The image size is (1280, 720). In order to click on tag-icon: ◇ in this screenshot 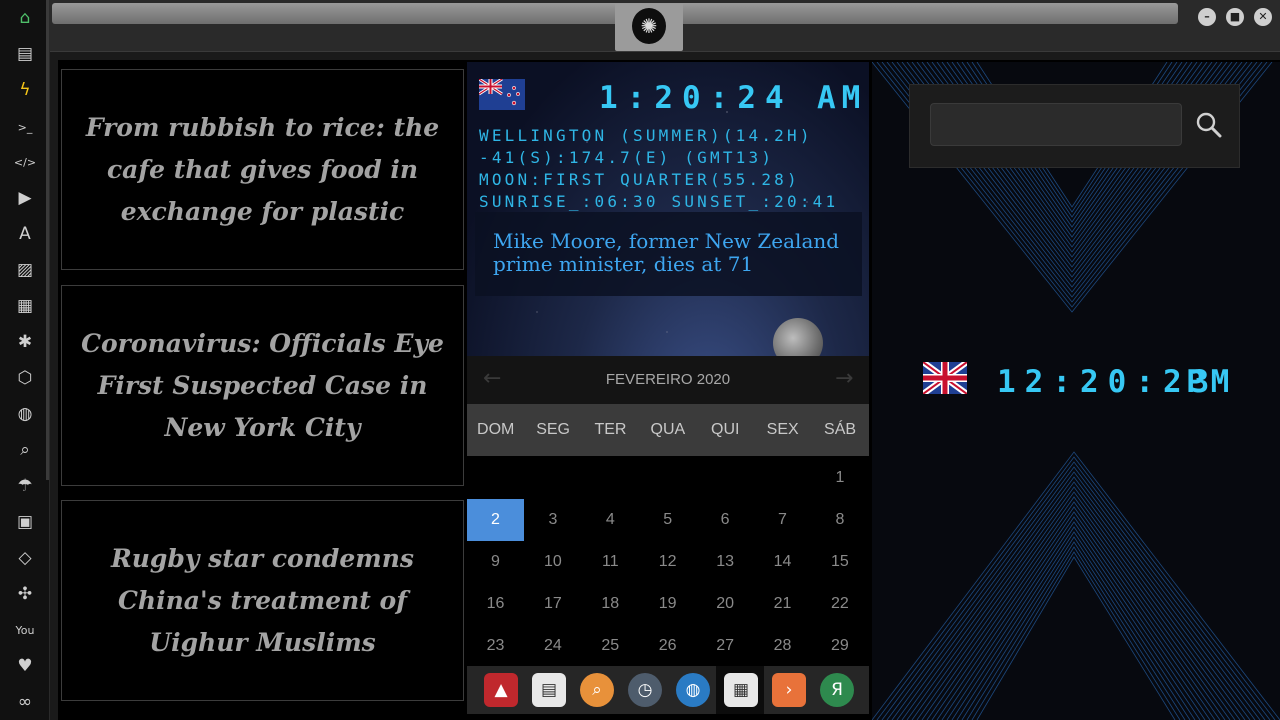, I will do `click(25, 558)`.